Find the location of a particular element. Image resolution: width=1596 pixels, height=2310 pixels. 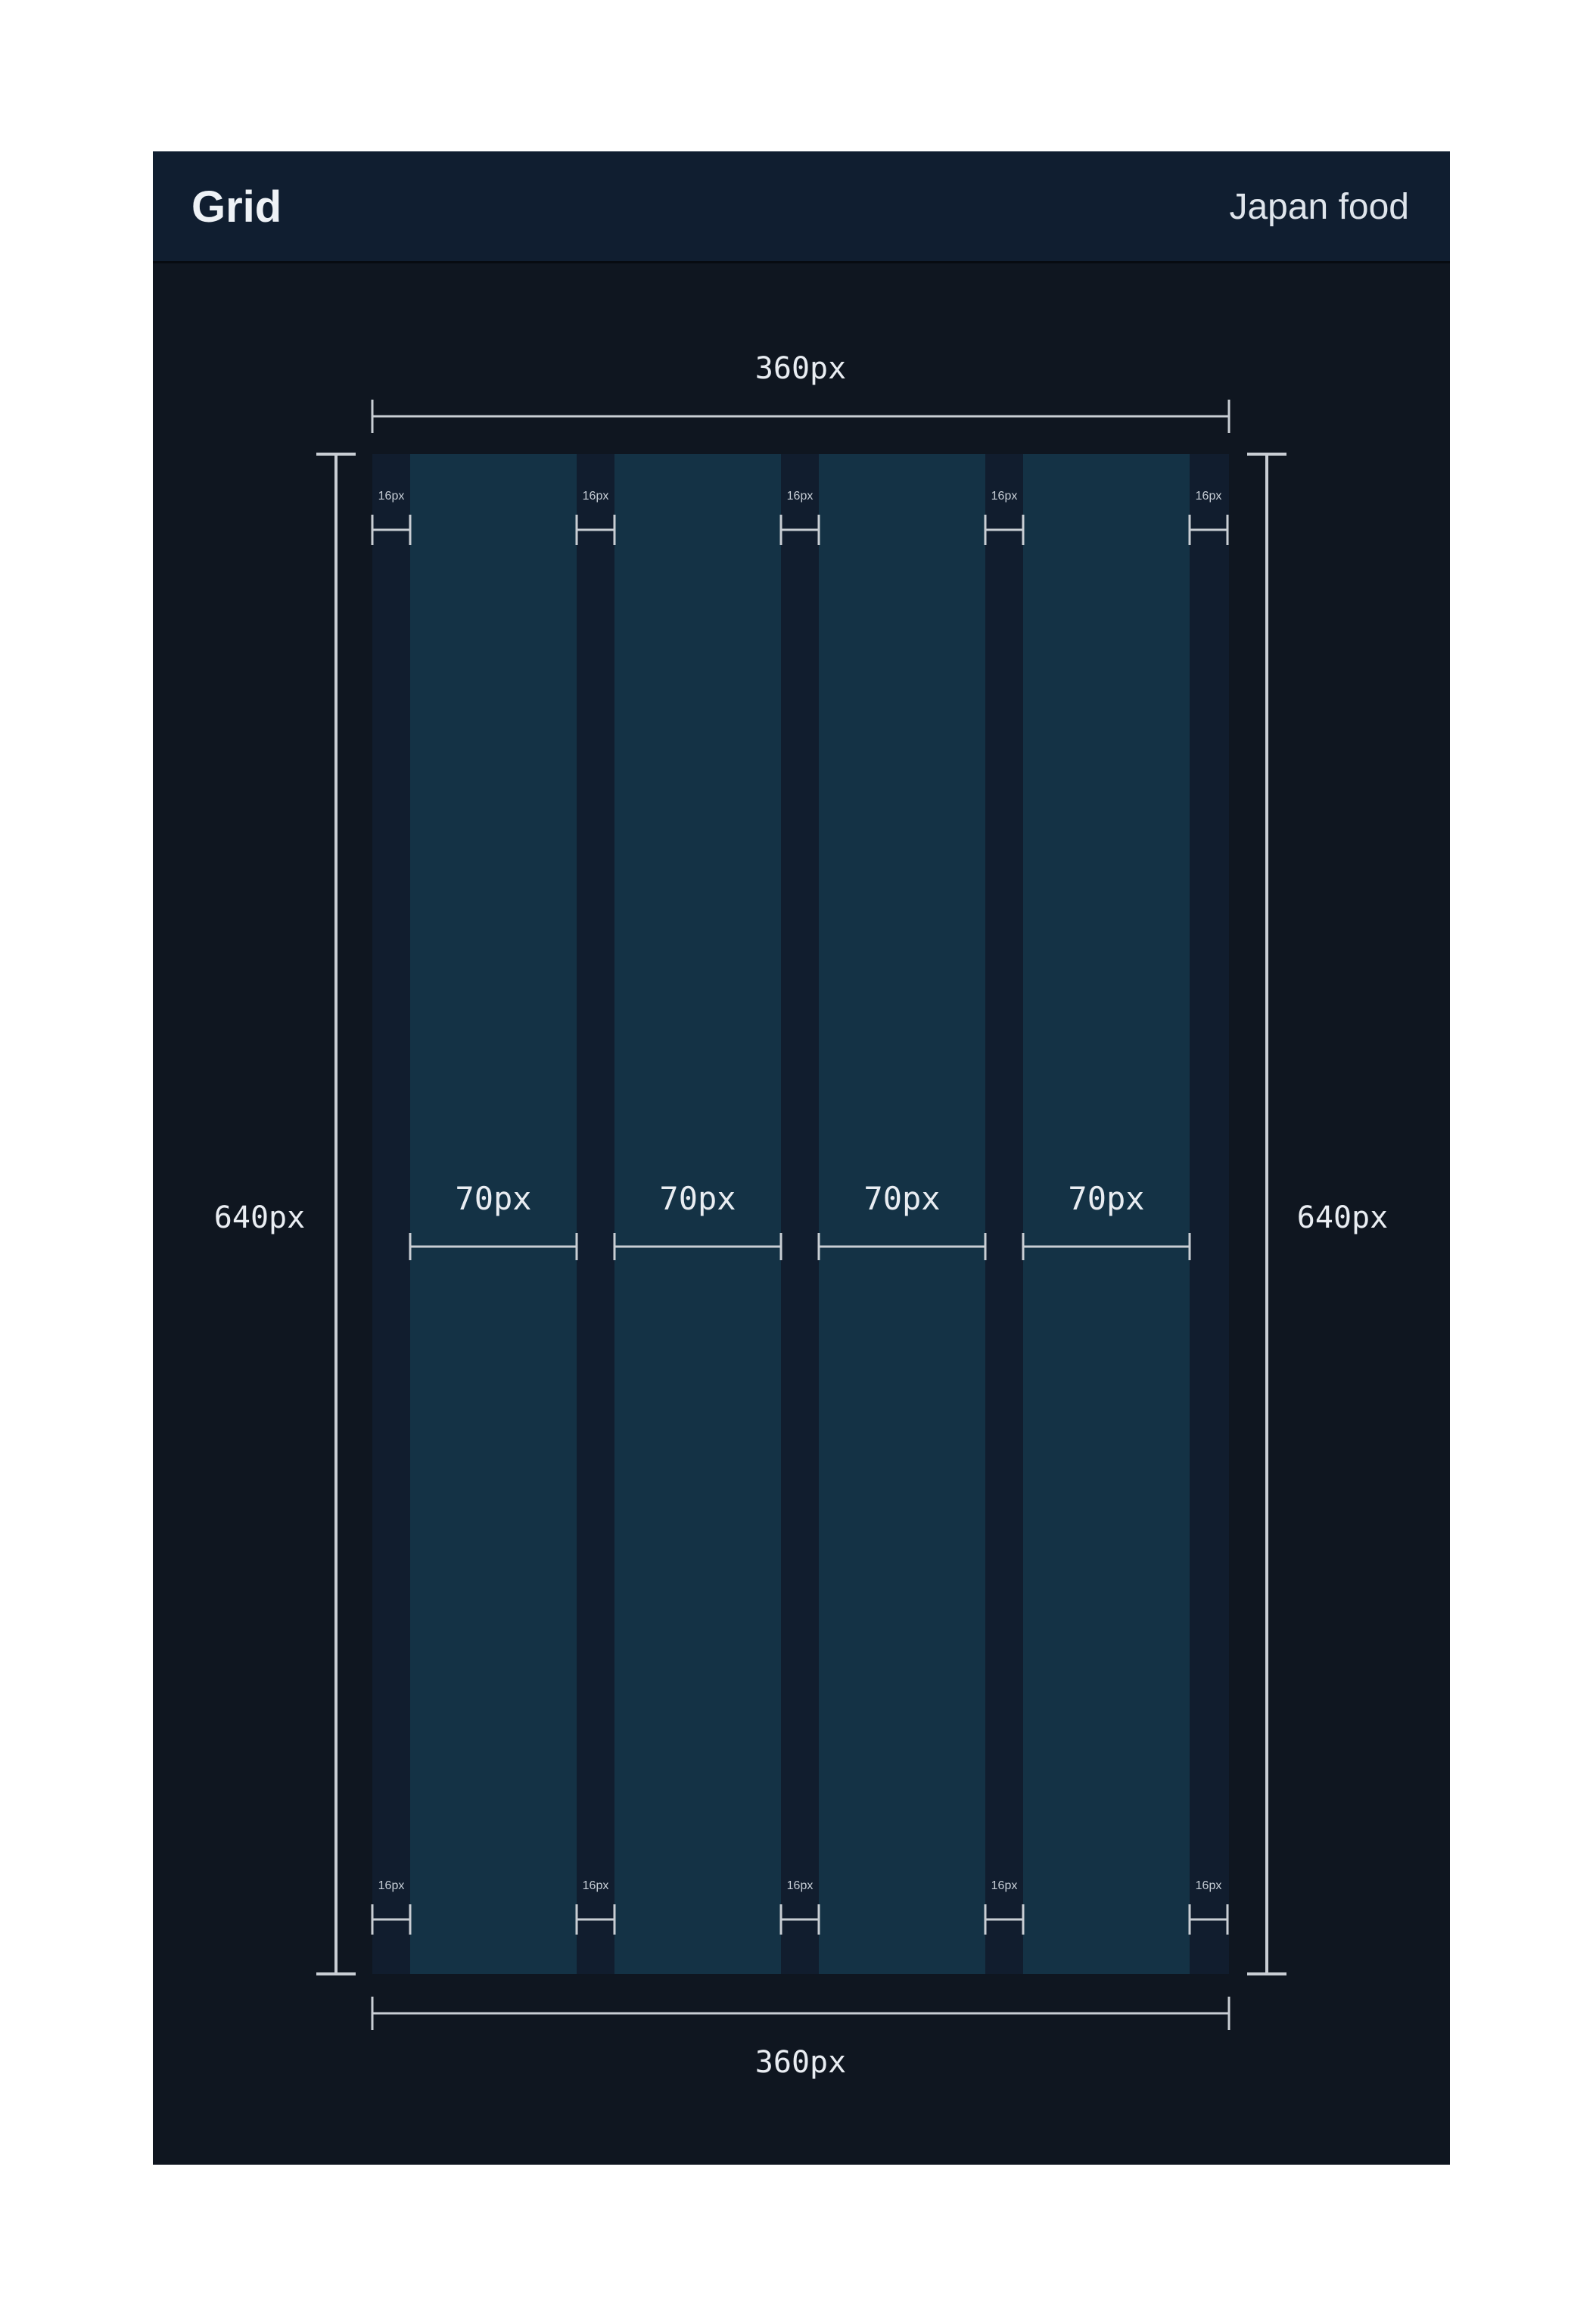

top-width-label: 360px is located at coordinates (800, 368).